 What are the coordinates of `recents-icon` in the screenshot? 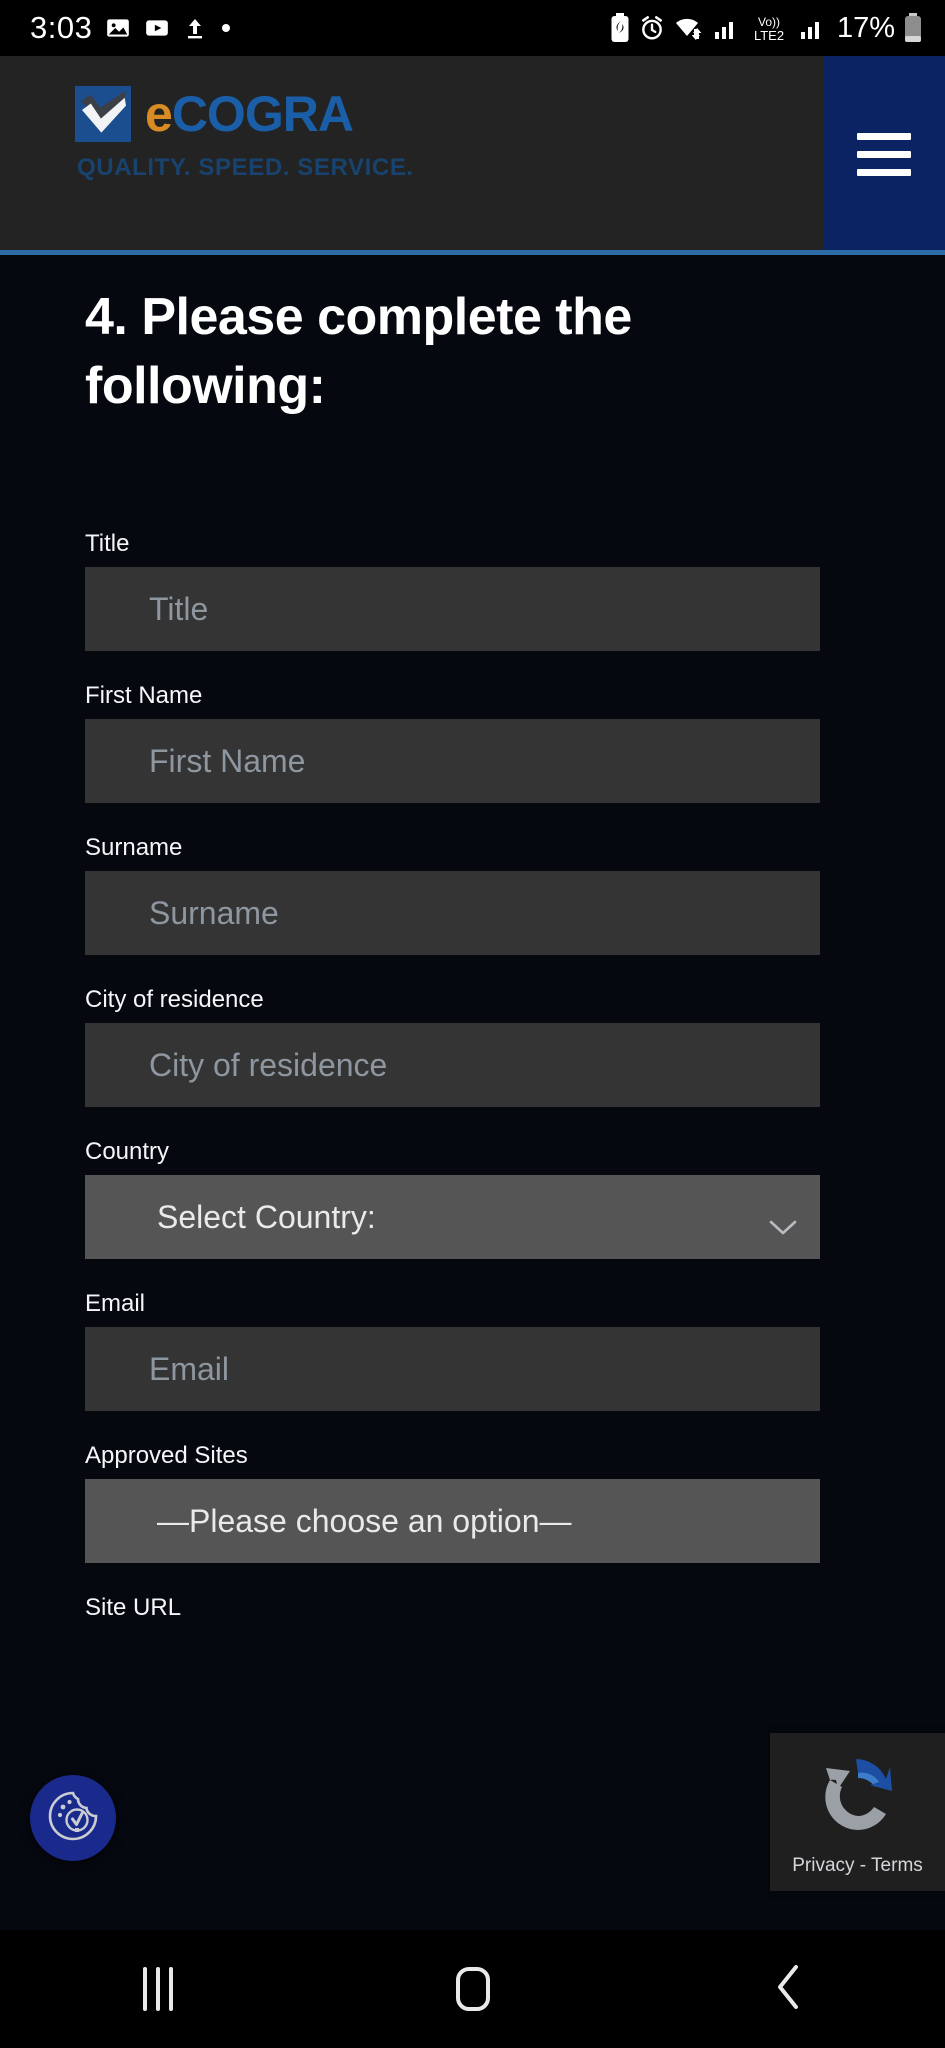 It's located at (157, 1989).